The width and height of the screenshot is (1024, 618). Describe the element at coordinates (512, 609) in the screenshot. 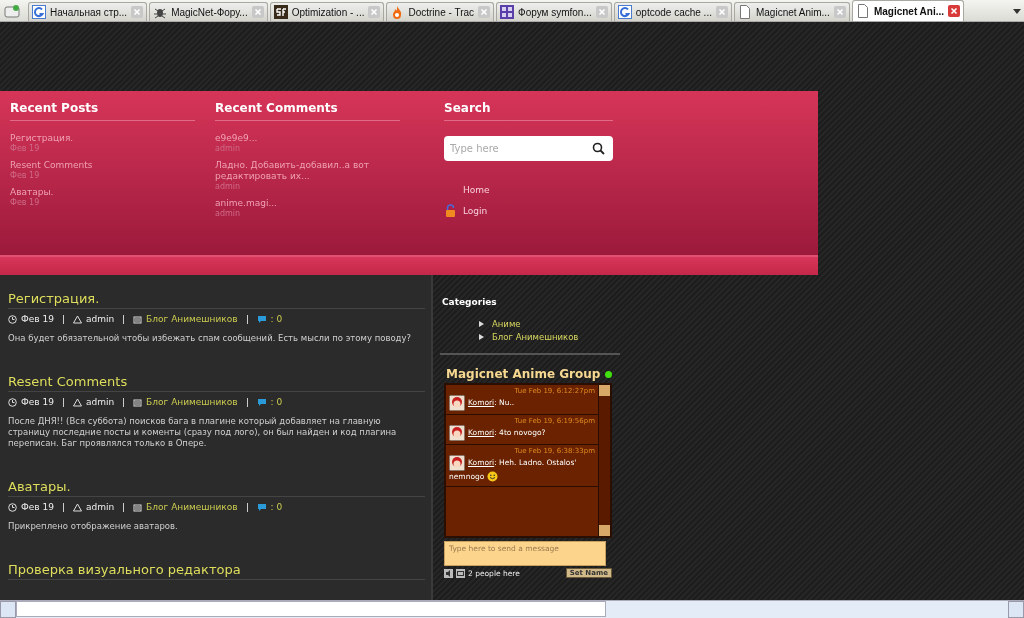

I see `horizontal-scrollbar` at that location.